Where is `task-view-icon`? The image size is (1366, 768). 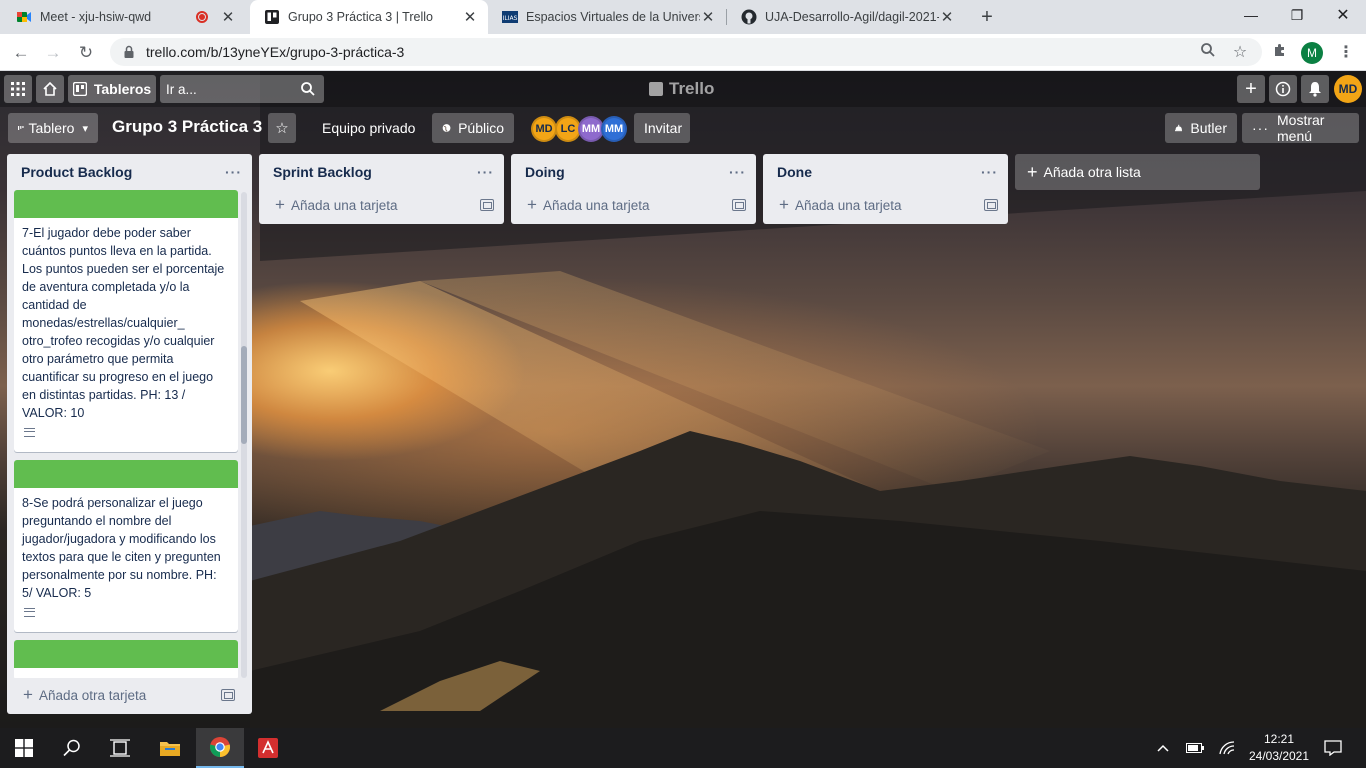 task-view-icon is located at coordinates (120, 748).